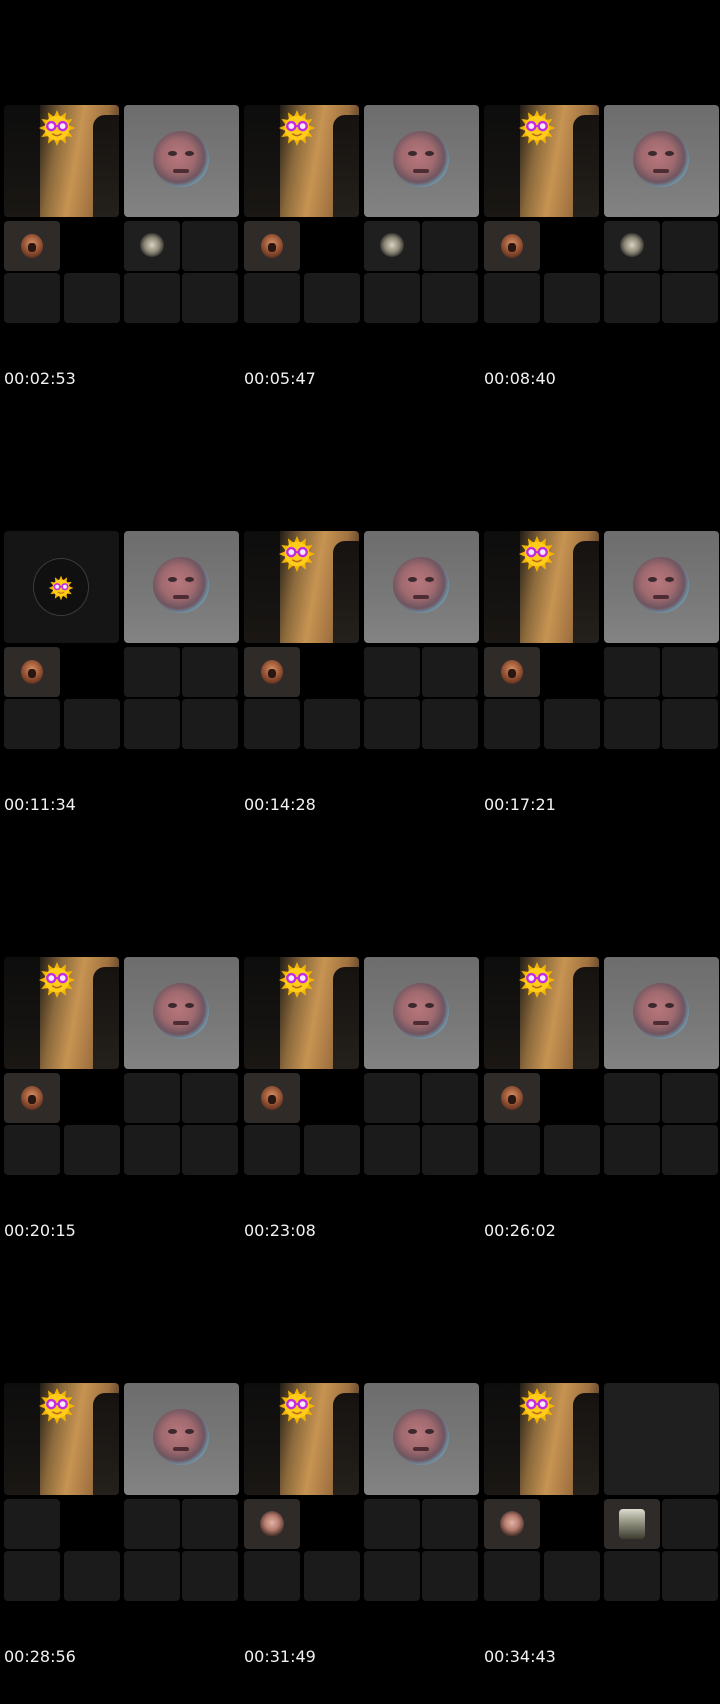 This screenshot has height=1704, width=720. What do you see at coordinates (599, 244) in the screenshot?
I see `thumbnail: 00:08:40` at bounding box center [599, 244].